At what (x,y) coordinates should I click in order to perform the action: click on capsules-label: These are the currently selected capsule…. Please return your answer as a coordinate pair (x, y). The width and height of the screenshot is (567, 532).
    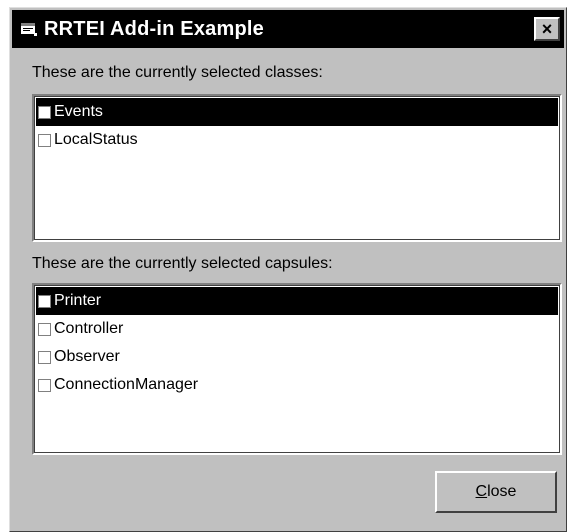
    Looking at the image, I should click on (182, 263).